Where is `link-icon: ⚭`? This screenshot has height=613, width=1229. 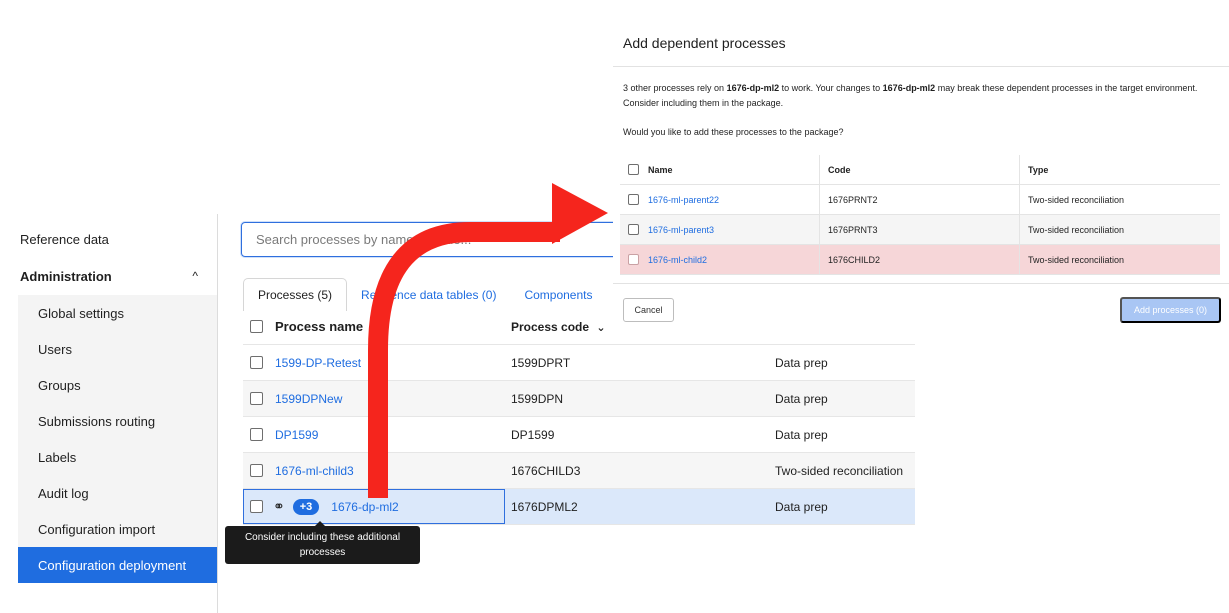 link-icon: ⚭ is located at coordinates (279, 506).